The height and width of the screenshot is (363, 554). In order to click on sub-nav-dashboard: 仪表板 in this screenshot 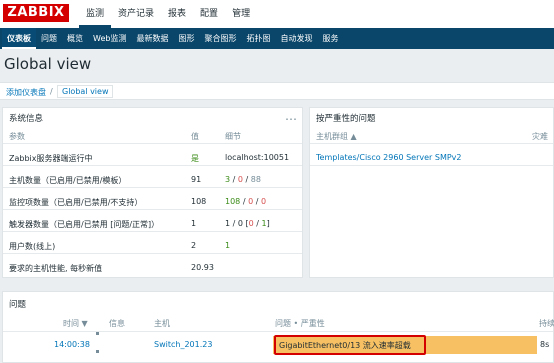, I will do `click(19, 38)`.